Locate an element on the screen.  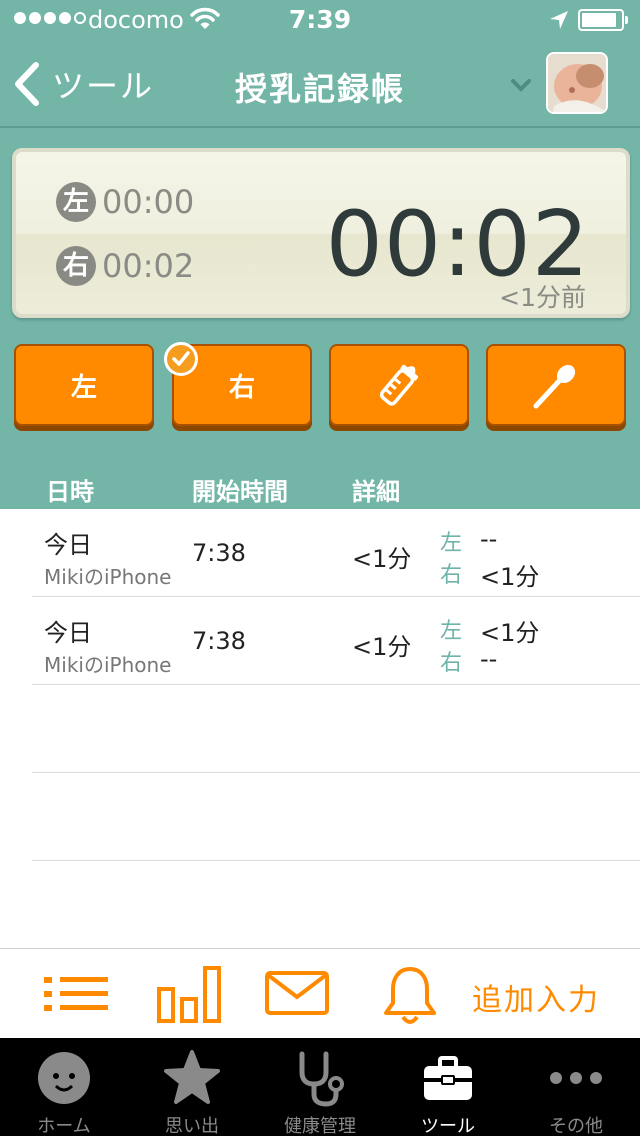
list-icon is located at coordinates (76, 994).